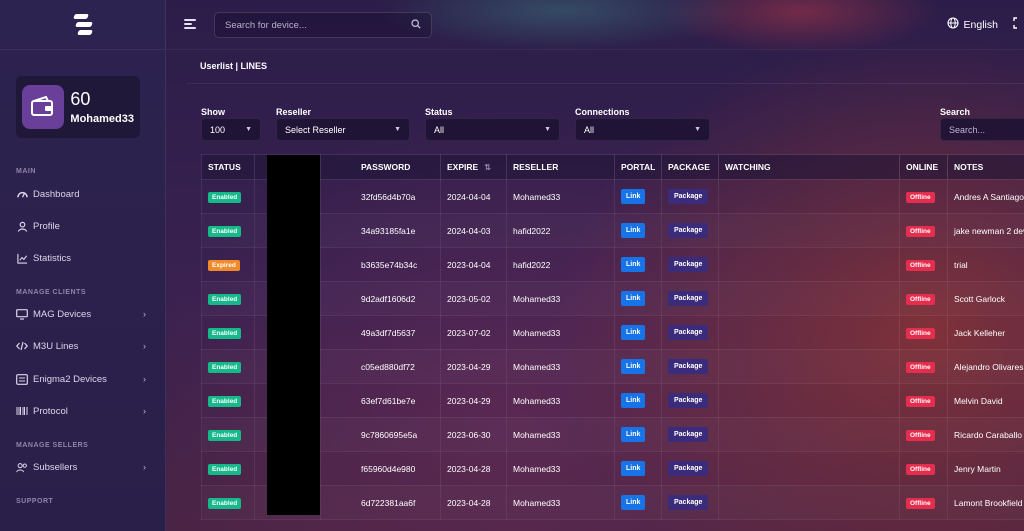  Describe the element at coordinates (982, 129) in the screenshot. I see `table-search-input` at that location.